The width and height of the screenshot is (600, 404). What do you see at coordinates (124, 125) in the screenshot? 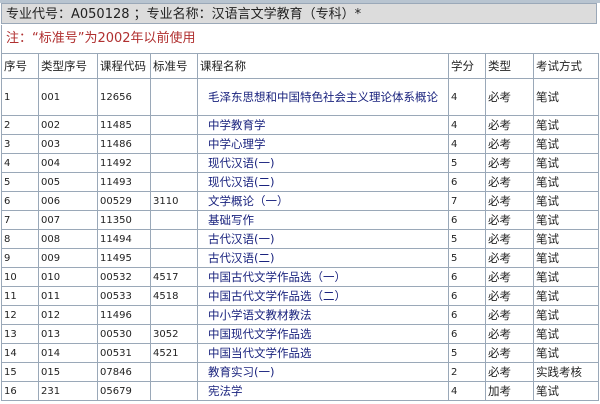
I see `course-code: 11485` at bounding box center [124, 125].